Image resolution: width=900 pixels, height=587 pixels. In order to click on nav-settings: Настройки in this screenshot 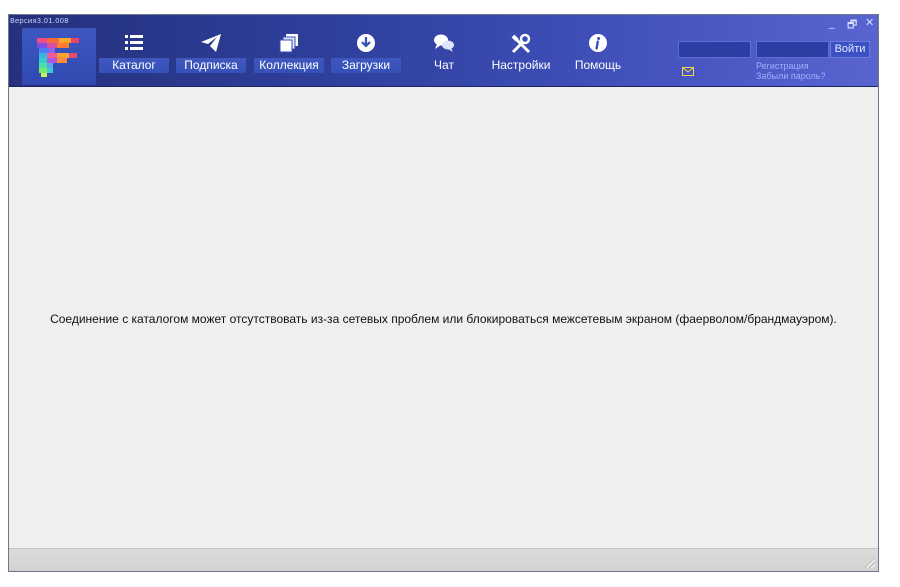, I will do `click(521, 51)`.